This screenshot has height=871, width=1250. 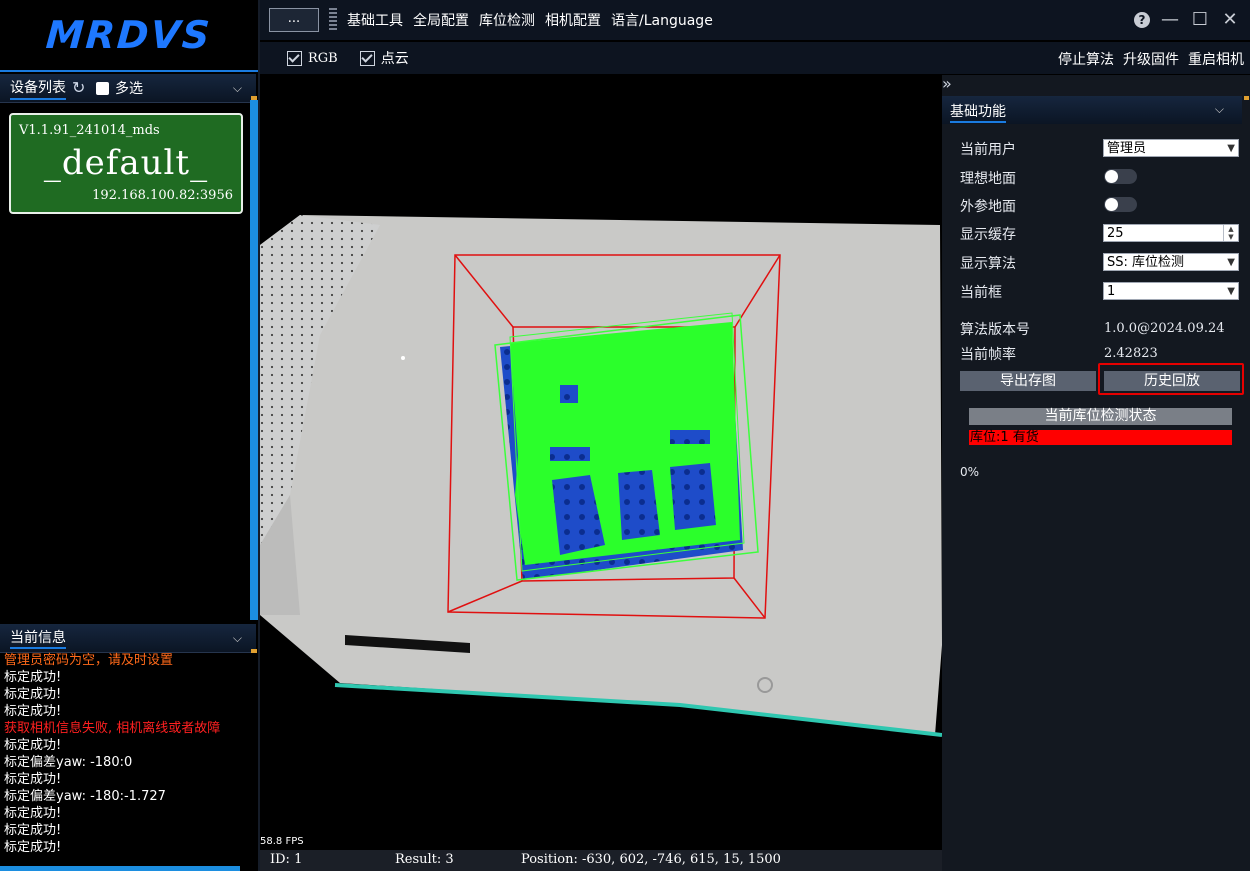 What do you see at coordinates (988, 207) in the screenshot?
I see `extrinsic-ground-label: 外参地面` at bounding box center [988, 207].